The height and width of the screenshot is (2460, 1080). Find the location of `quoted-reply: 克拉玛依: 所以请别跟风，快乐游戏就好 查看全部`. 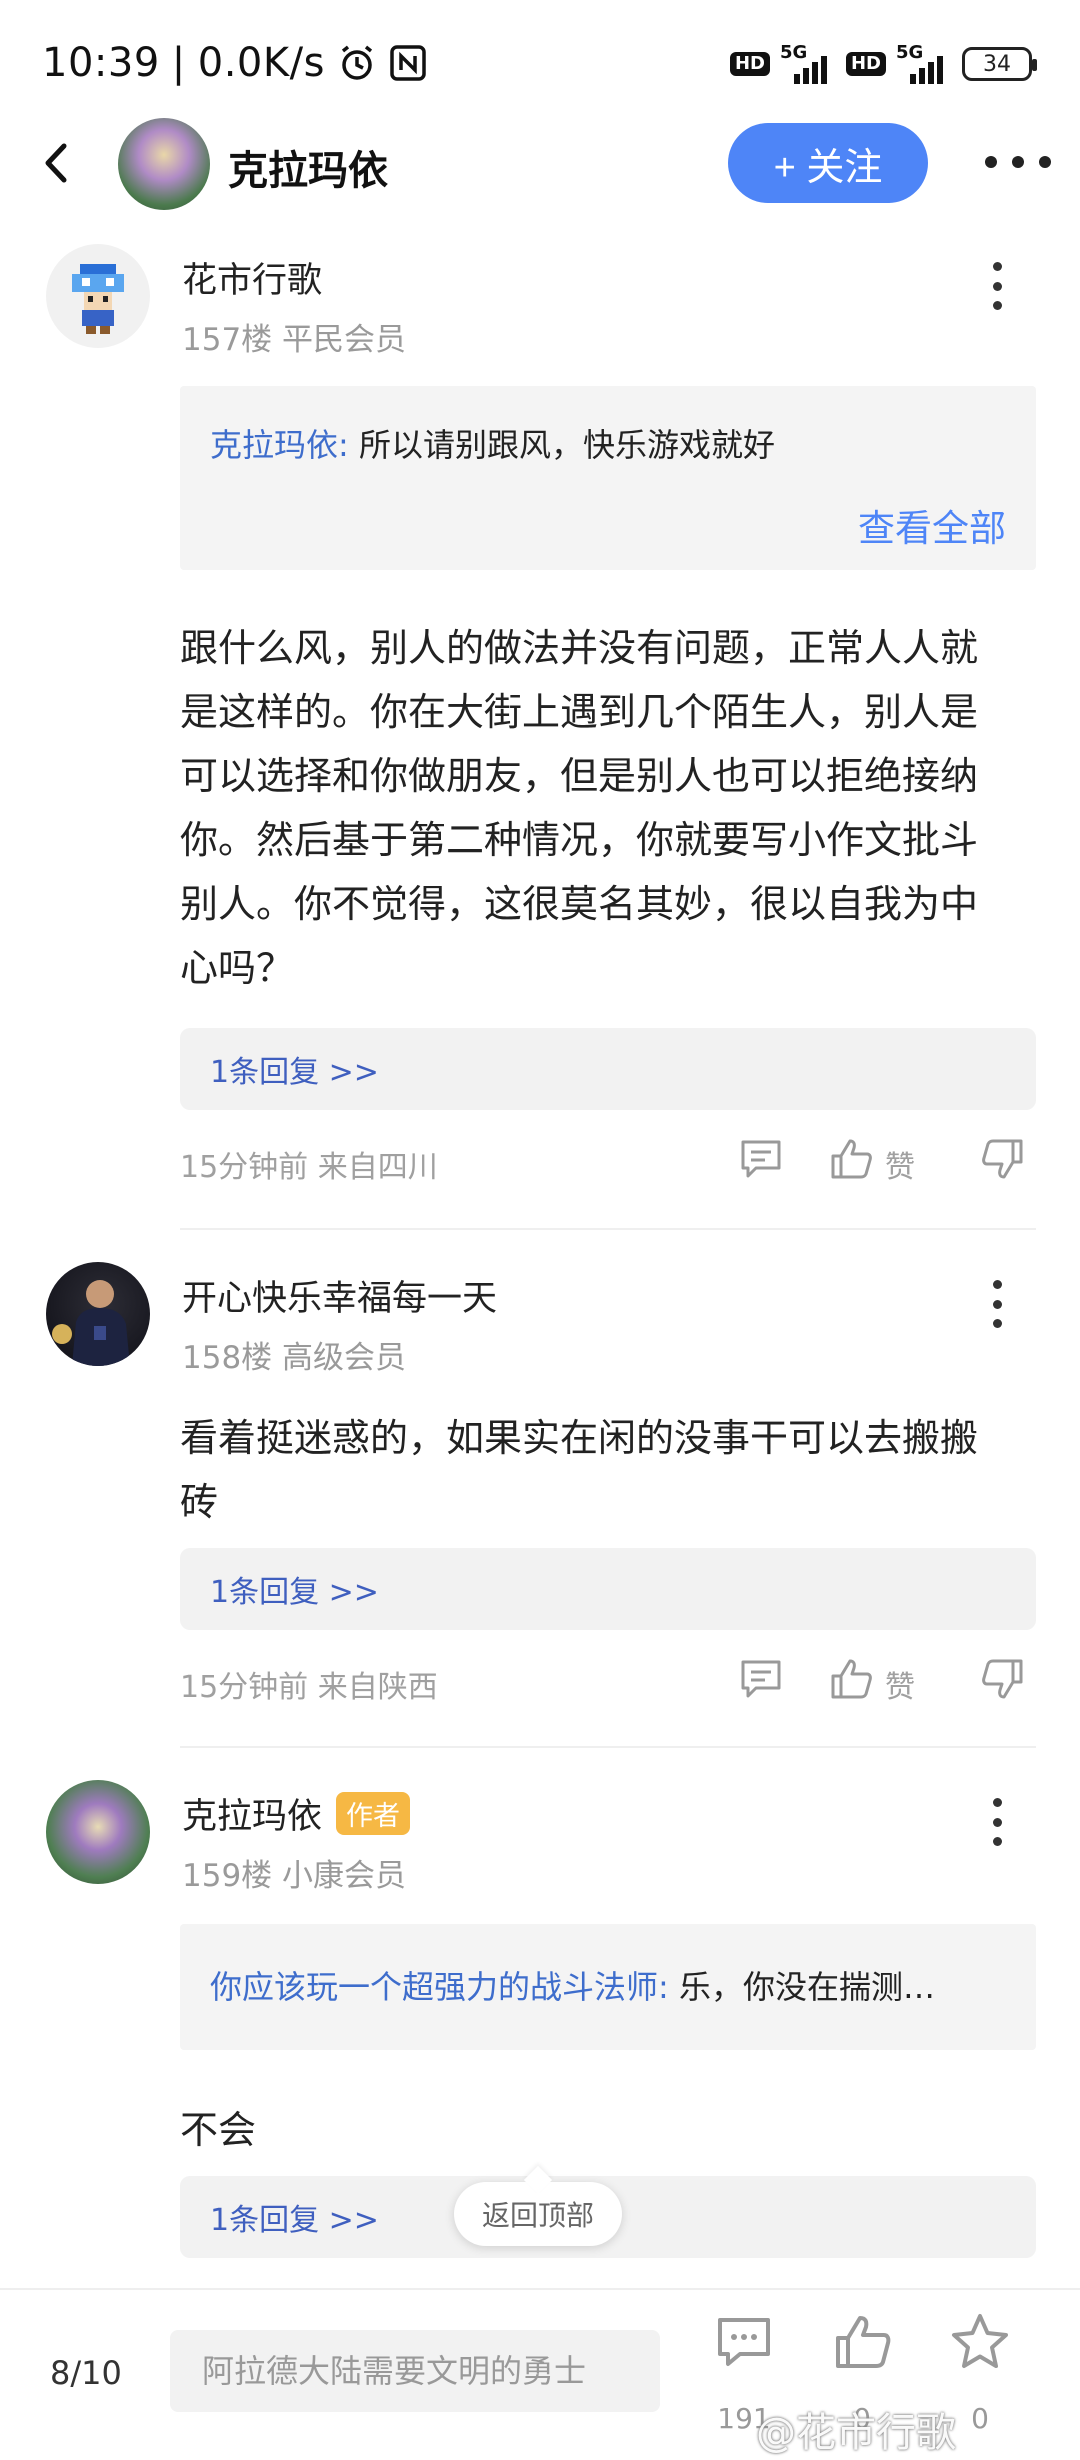

quoted-reply: 克拉玛依: 所以请别跟风，快乐游戏就好 查看全部 is located at coordinates (608, 478).